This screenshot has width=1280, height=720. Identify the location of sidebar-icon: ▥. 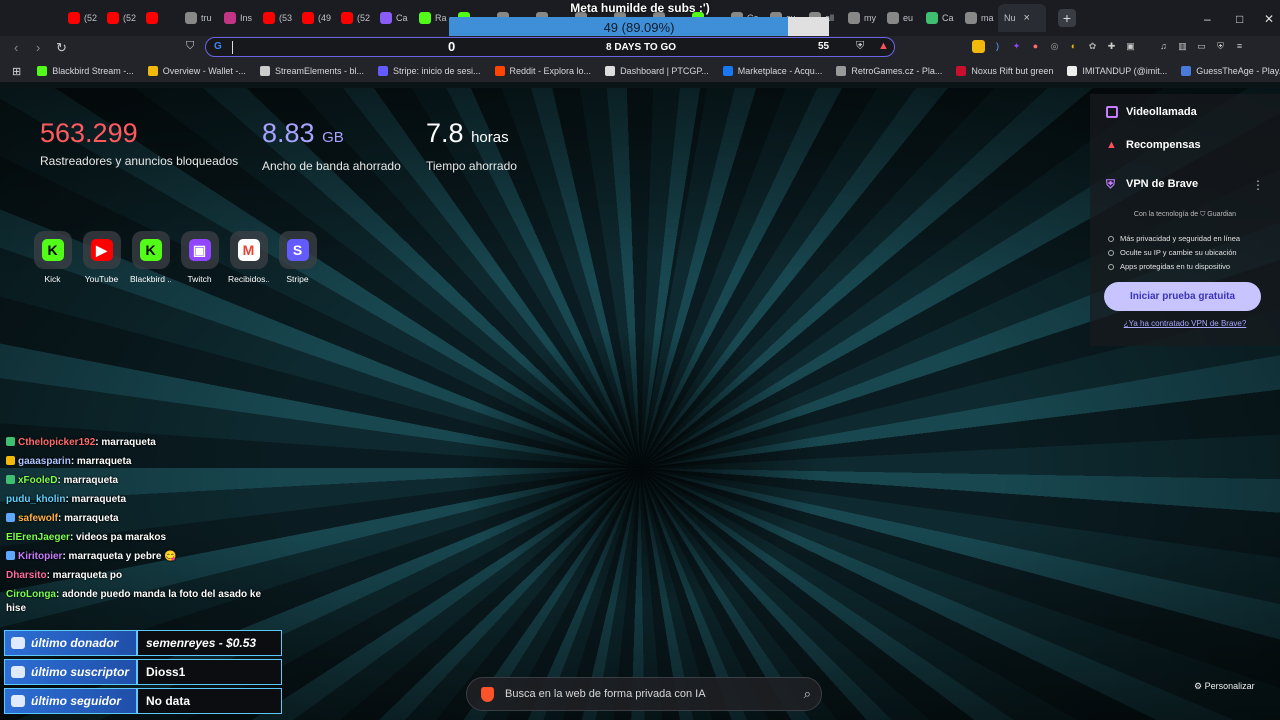
(1182, 46).